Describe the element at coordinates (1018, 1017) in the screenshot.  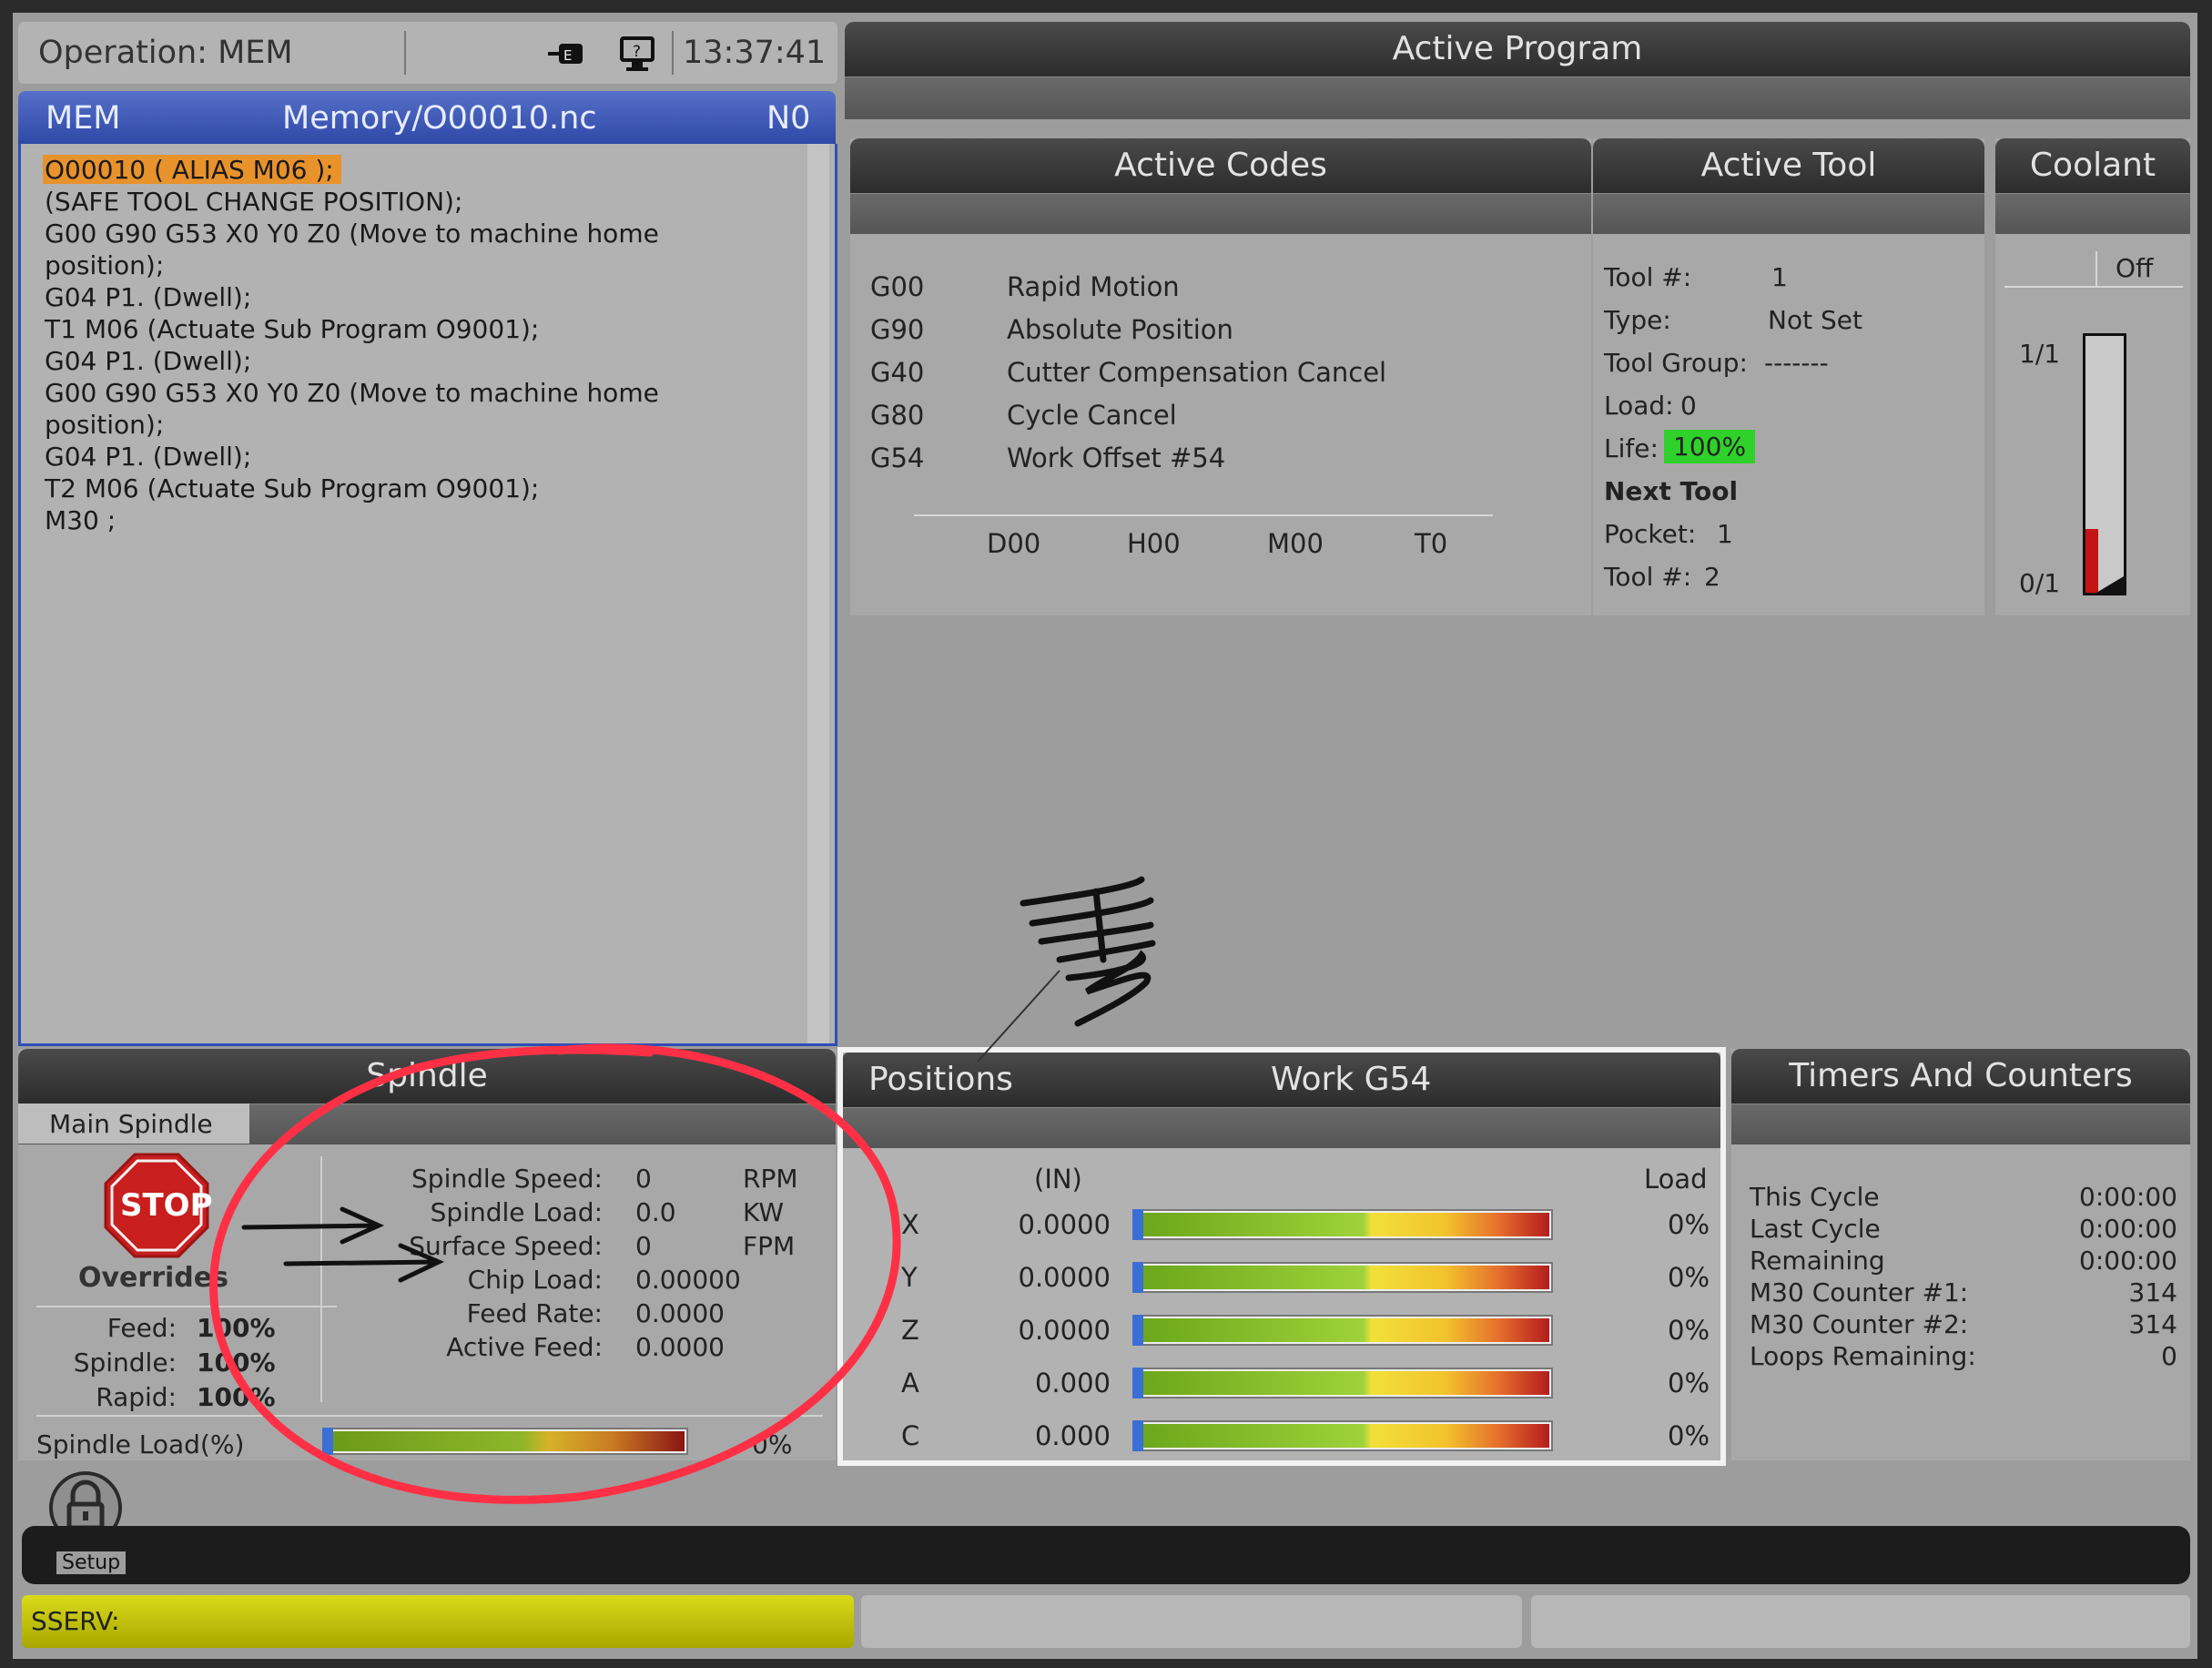
I see `pointer-line-annotation` at that location.